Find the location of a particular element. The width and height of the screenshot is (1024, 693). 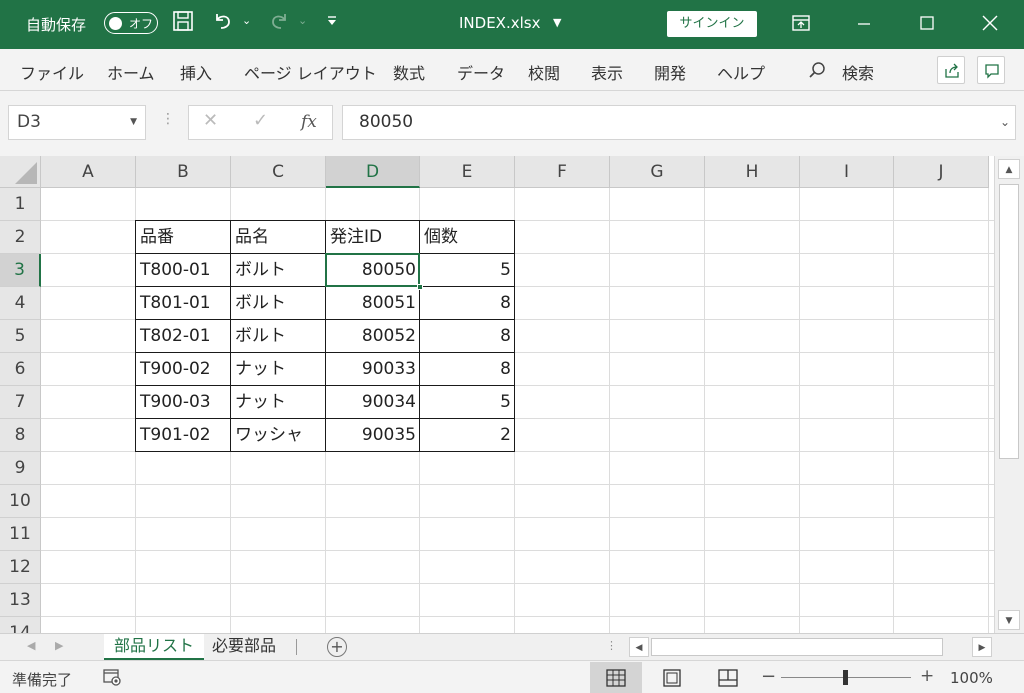

tab-split-grip-icon: ⋮ is located at coordinates (611, 645).